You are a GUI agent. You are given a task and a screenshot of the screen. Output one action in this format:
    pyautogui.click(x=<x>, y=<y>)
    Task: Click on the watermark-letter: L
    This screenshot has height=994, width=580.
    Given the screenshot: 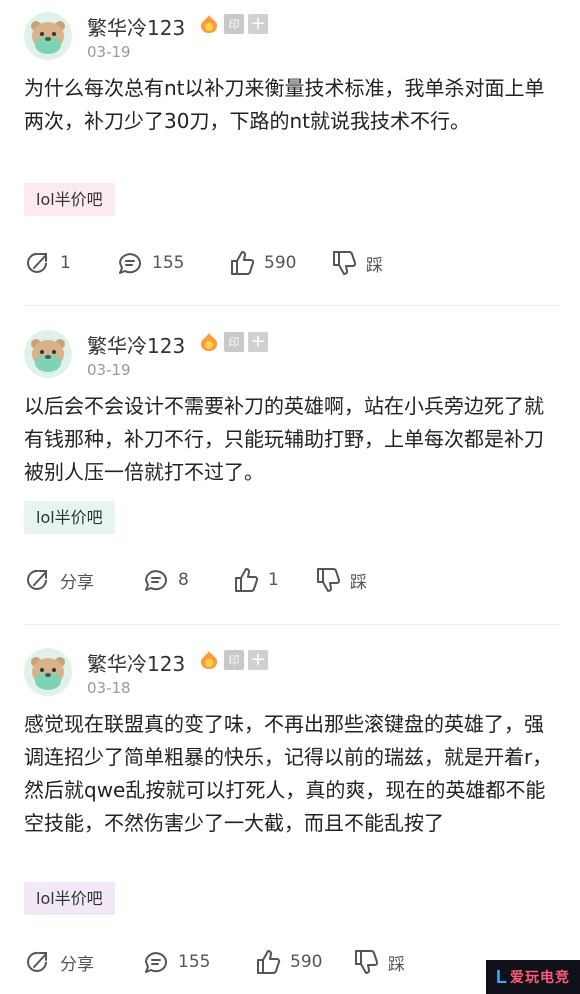 What is the action you would take?
    pyautogui.click(x=501, y=976)
    